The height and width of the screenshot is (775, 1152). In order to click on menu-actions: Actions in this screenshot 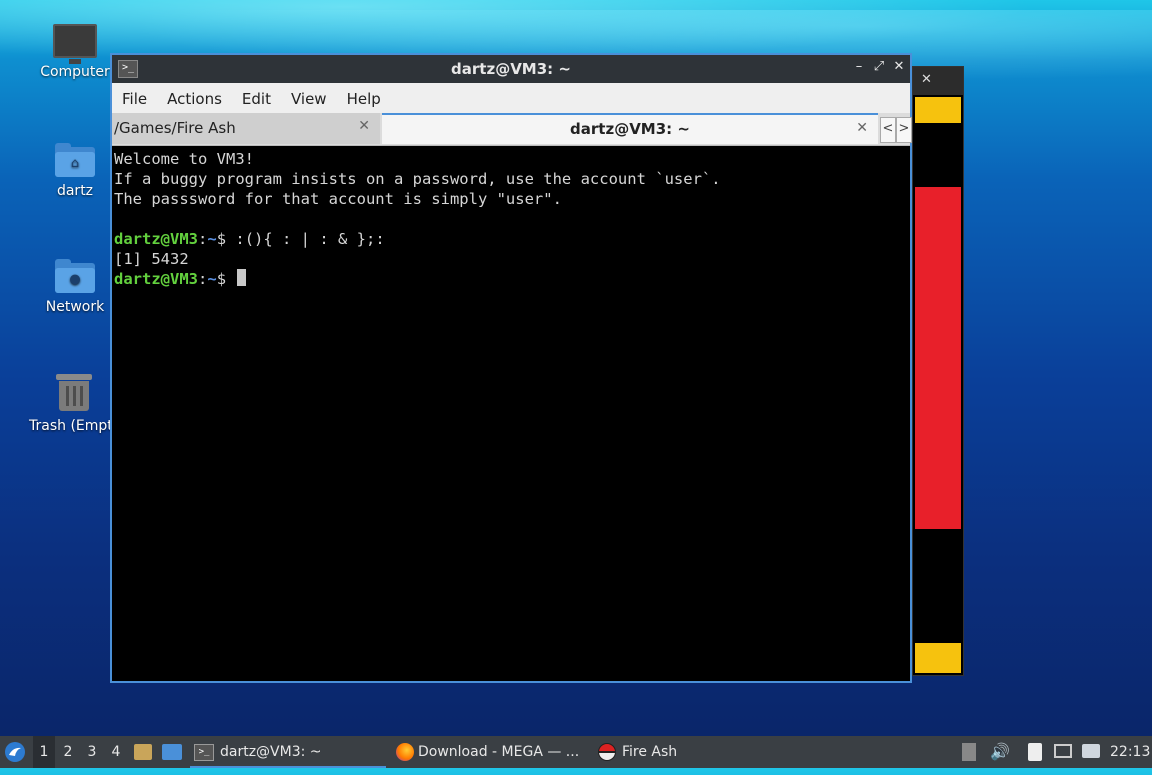, I will do `click(194, 95)`.